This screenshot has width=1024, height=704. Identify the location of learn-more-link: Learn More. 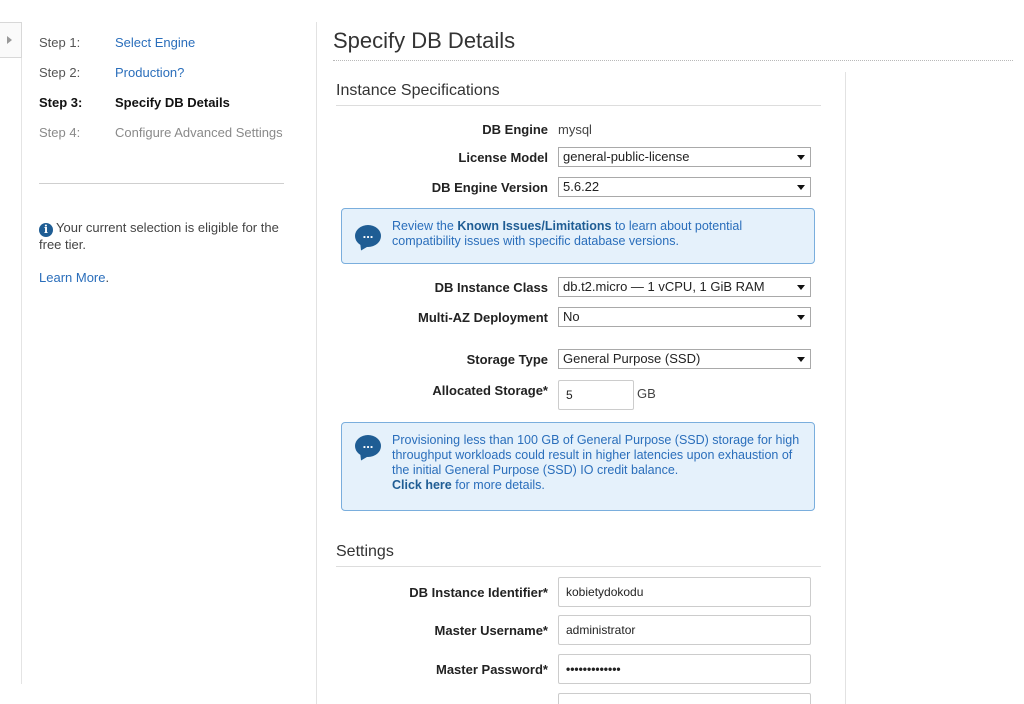
(72, 277).